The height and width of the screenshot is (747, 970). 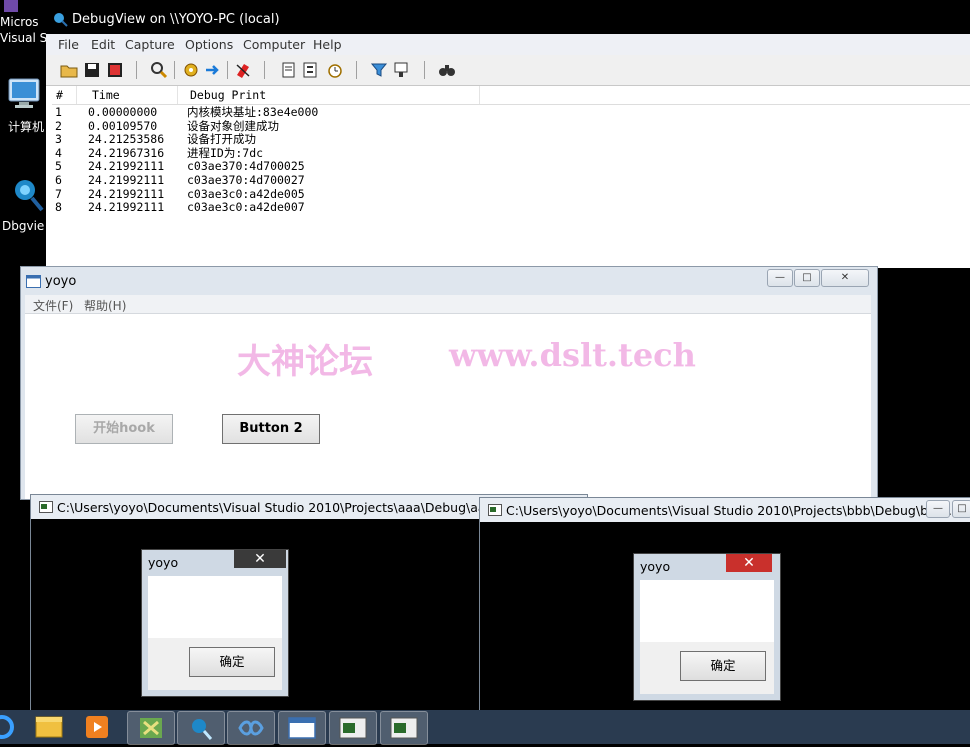 What do you see at coordinates (150, 44) in the screenshot?
I see `menu-capture: Capture` at bounding box center [150, 44].